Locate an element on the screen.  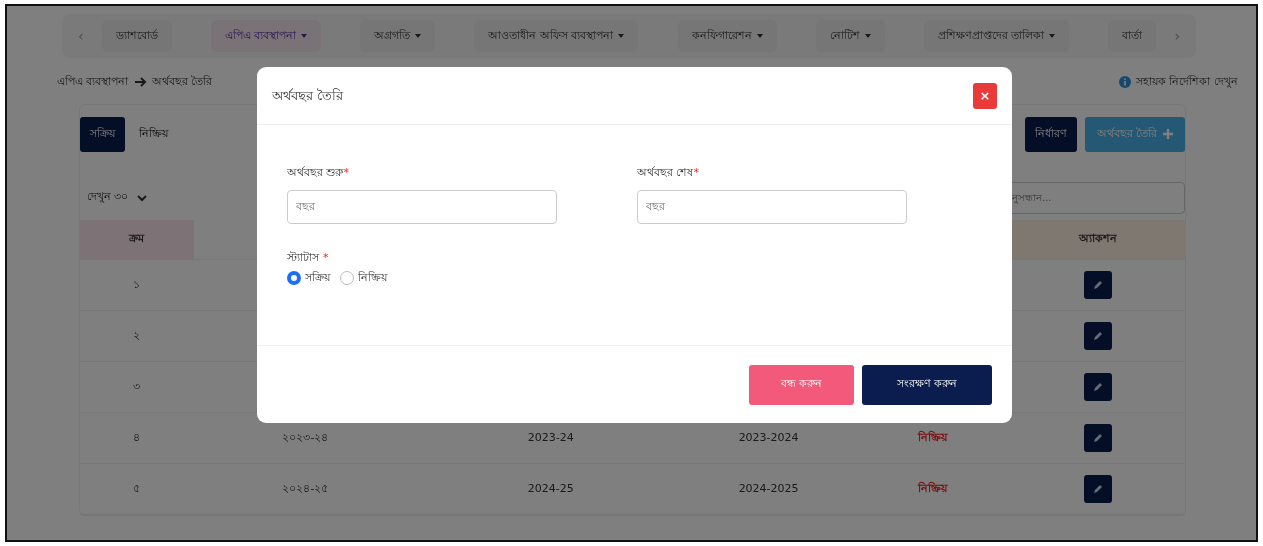
field-label: স্ট্যাটাস is located at coordinates (303, 257).